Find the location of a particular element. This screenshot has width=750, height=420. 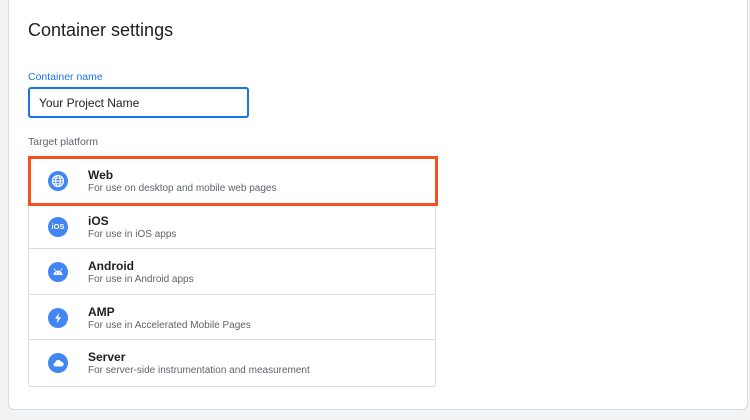

platform-description: For use in Accelerated Mobile Pages is located at coordinates (169, 325).